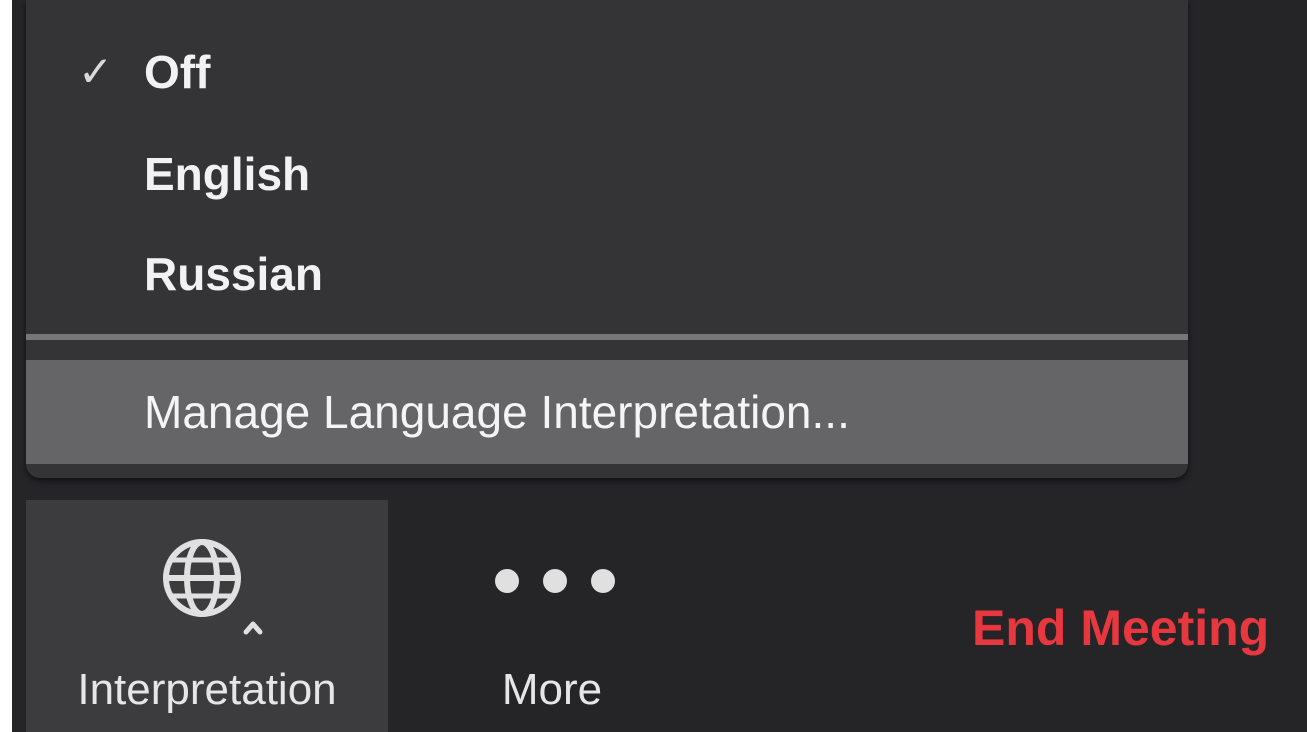 The height and width of the screenshot is (732, 1307). Describe the element at coordinates (1120, 628) in the screenshot. I see `end-meeting-button: End Meeting` at that location.